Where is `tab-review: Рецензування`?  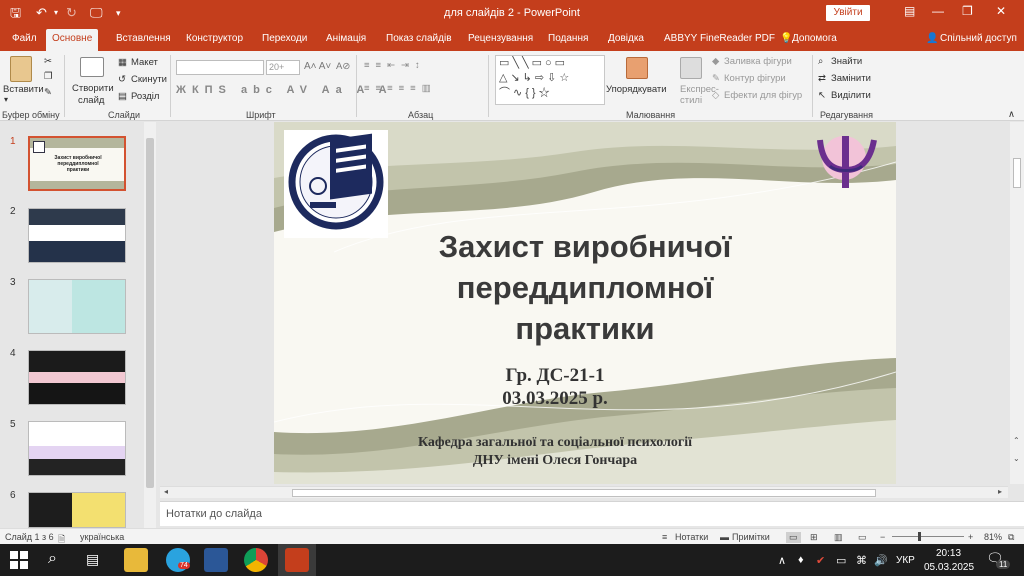 tab-review: Рецензування is located at coordinates (500, 38).